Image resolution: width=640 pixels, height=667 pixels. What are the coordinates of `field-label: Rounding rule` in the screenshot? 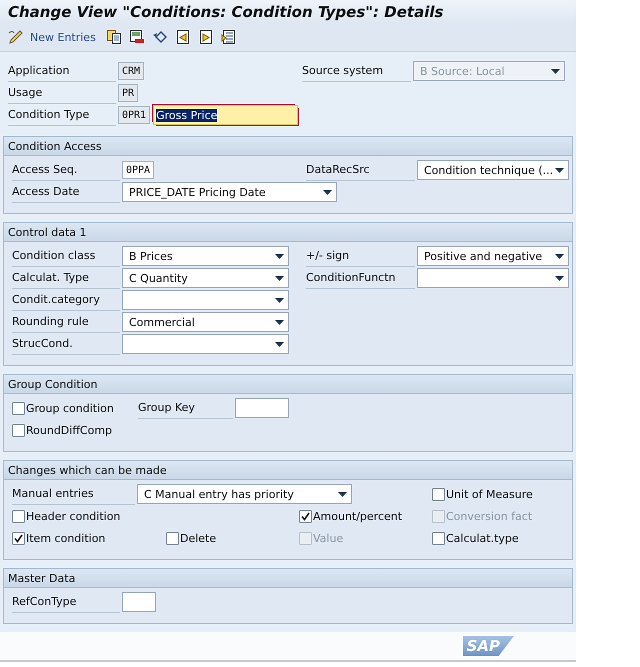 It's located at (66, 322).